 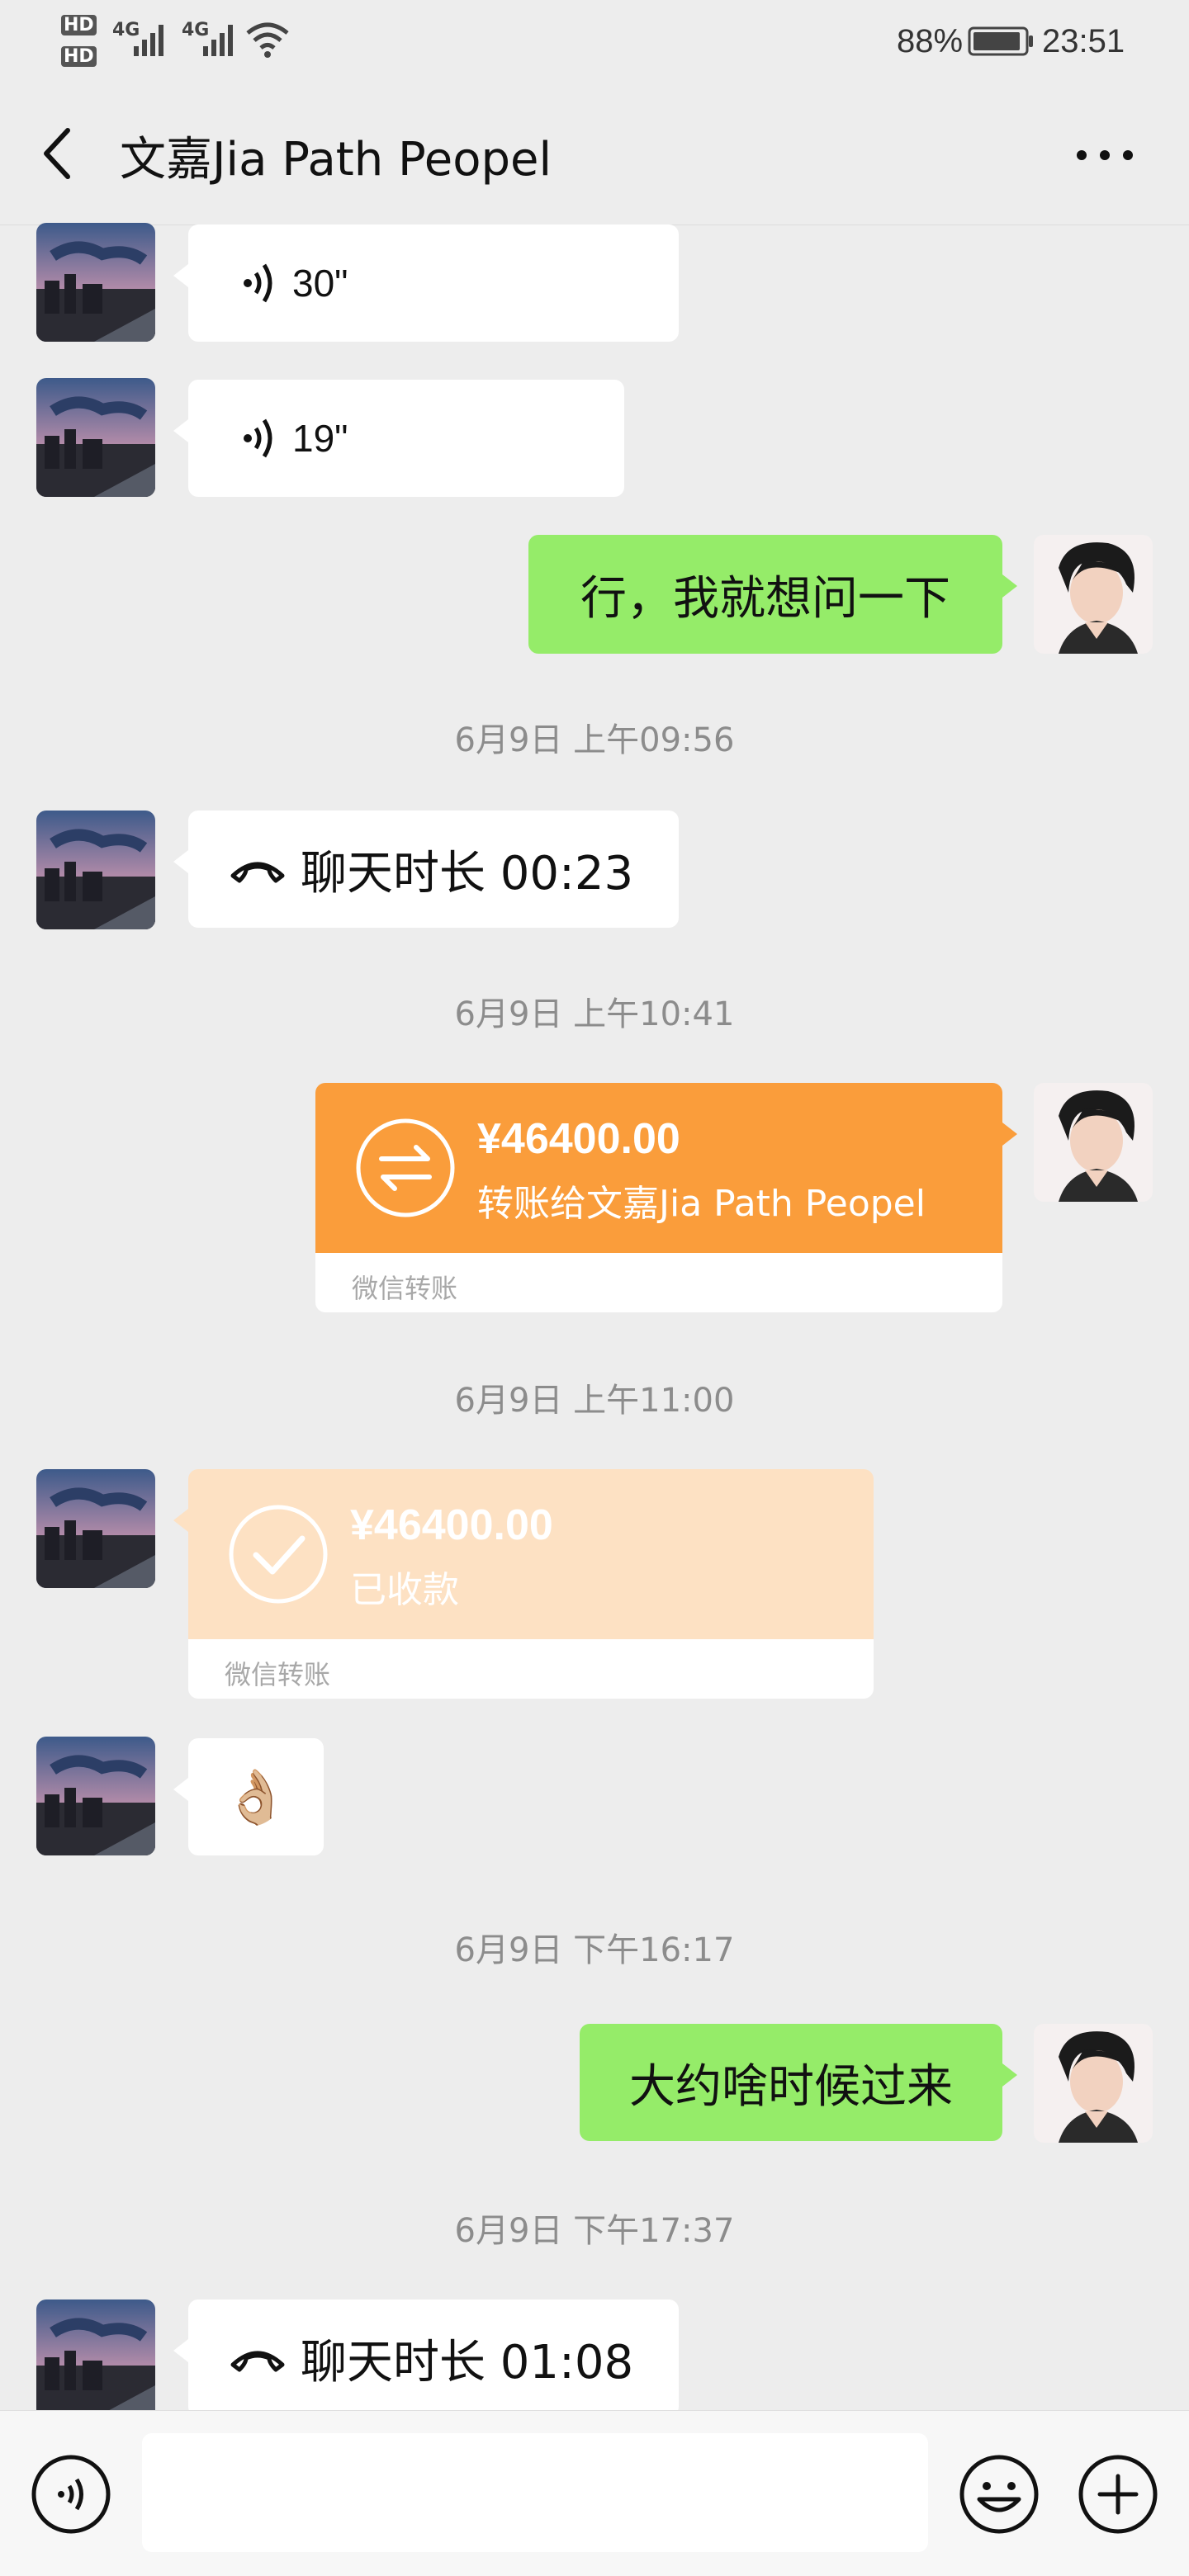 I want to click on transfer-description: 转账给文嘉Jia Path Peopel, so click(x=701, y=1204).